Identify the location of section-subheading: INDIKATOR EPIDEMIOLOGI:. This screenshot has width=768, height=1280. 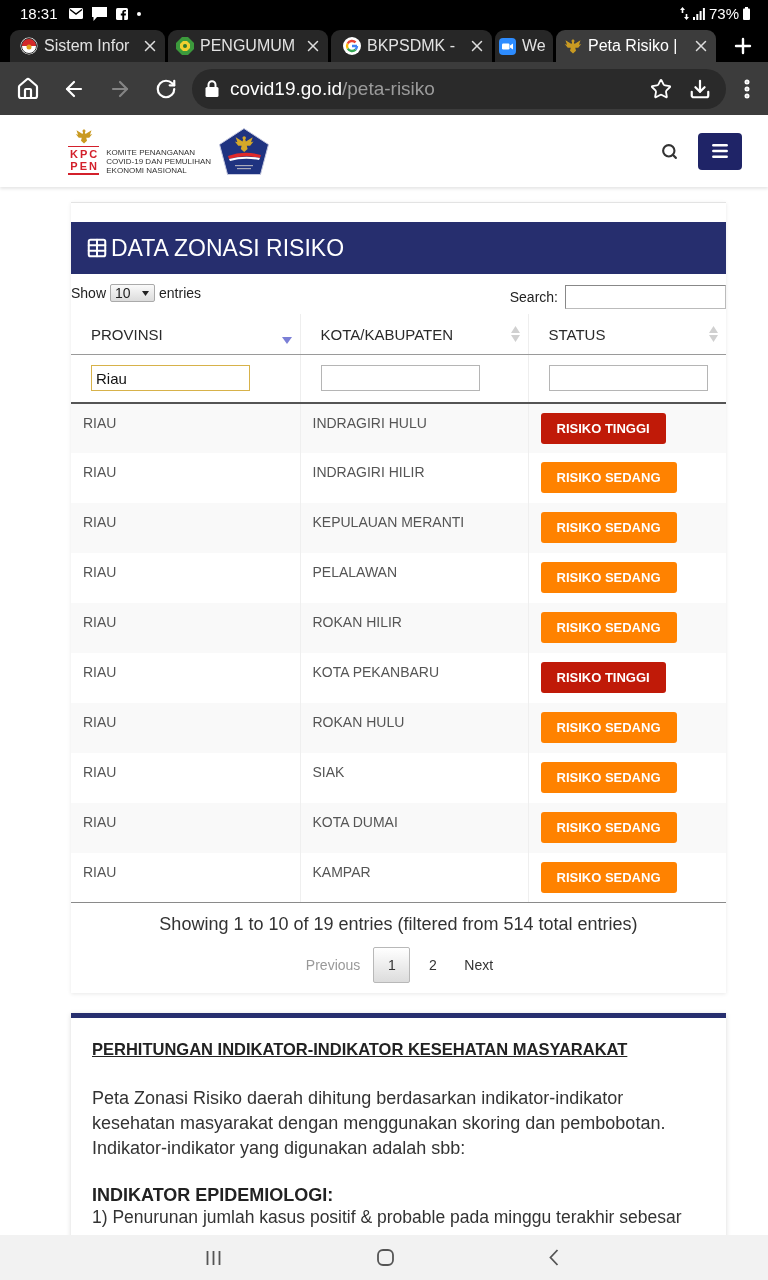
(213, 1195).